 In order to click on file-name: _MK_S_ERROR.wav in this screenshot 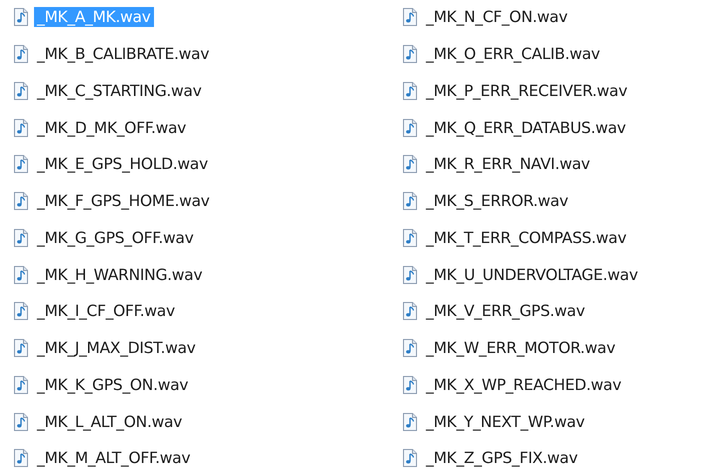, I will do `click(497, 201)`.